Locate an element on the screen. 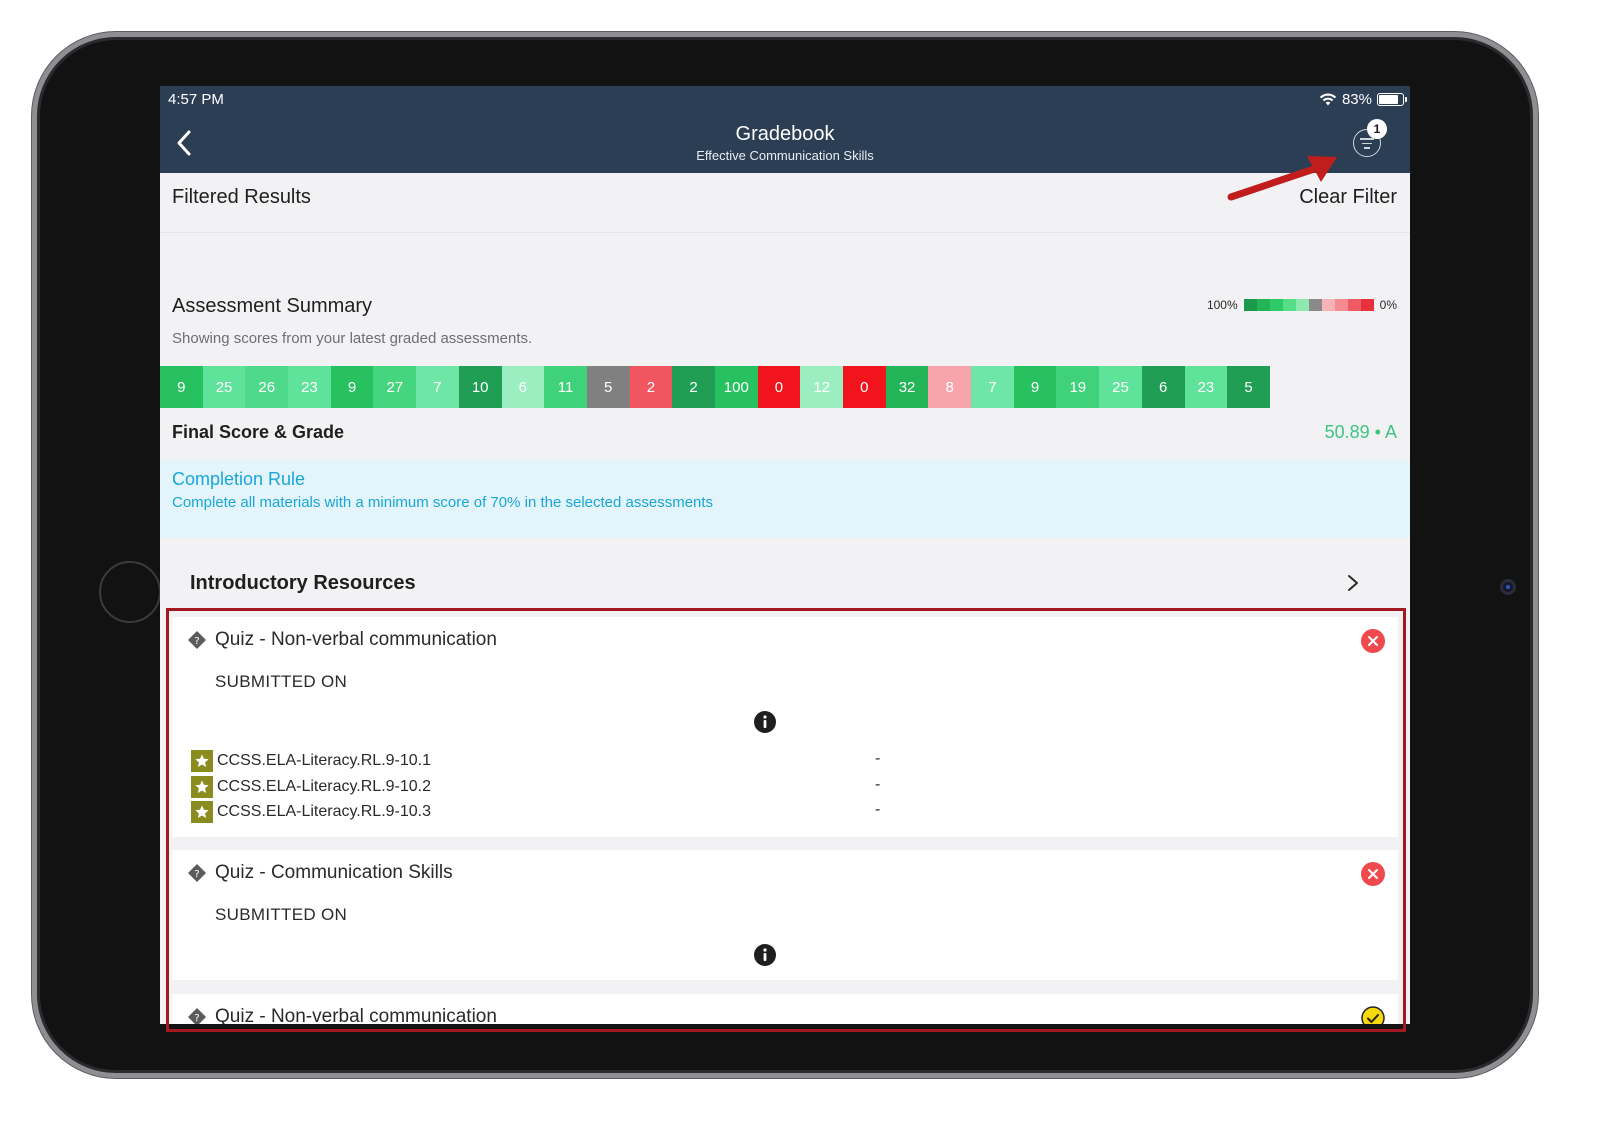 This screenshot has width=1600, height=1134. final-score-value: 50.89 • A is located at coordinates (1360, 432).